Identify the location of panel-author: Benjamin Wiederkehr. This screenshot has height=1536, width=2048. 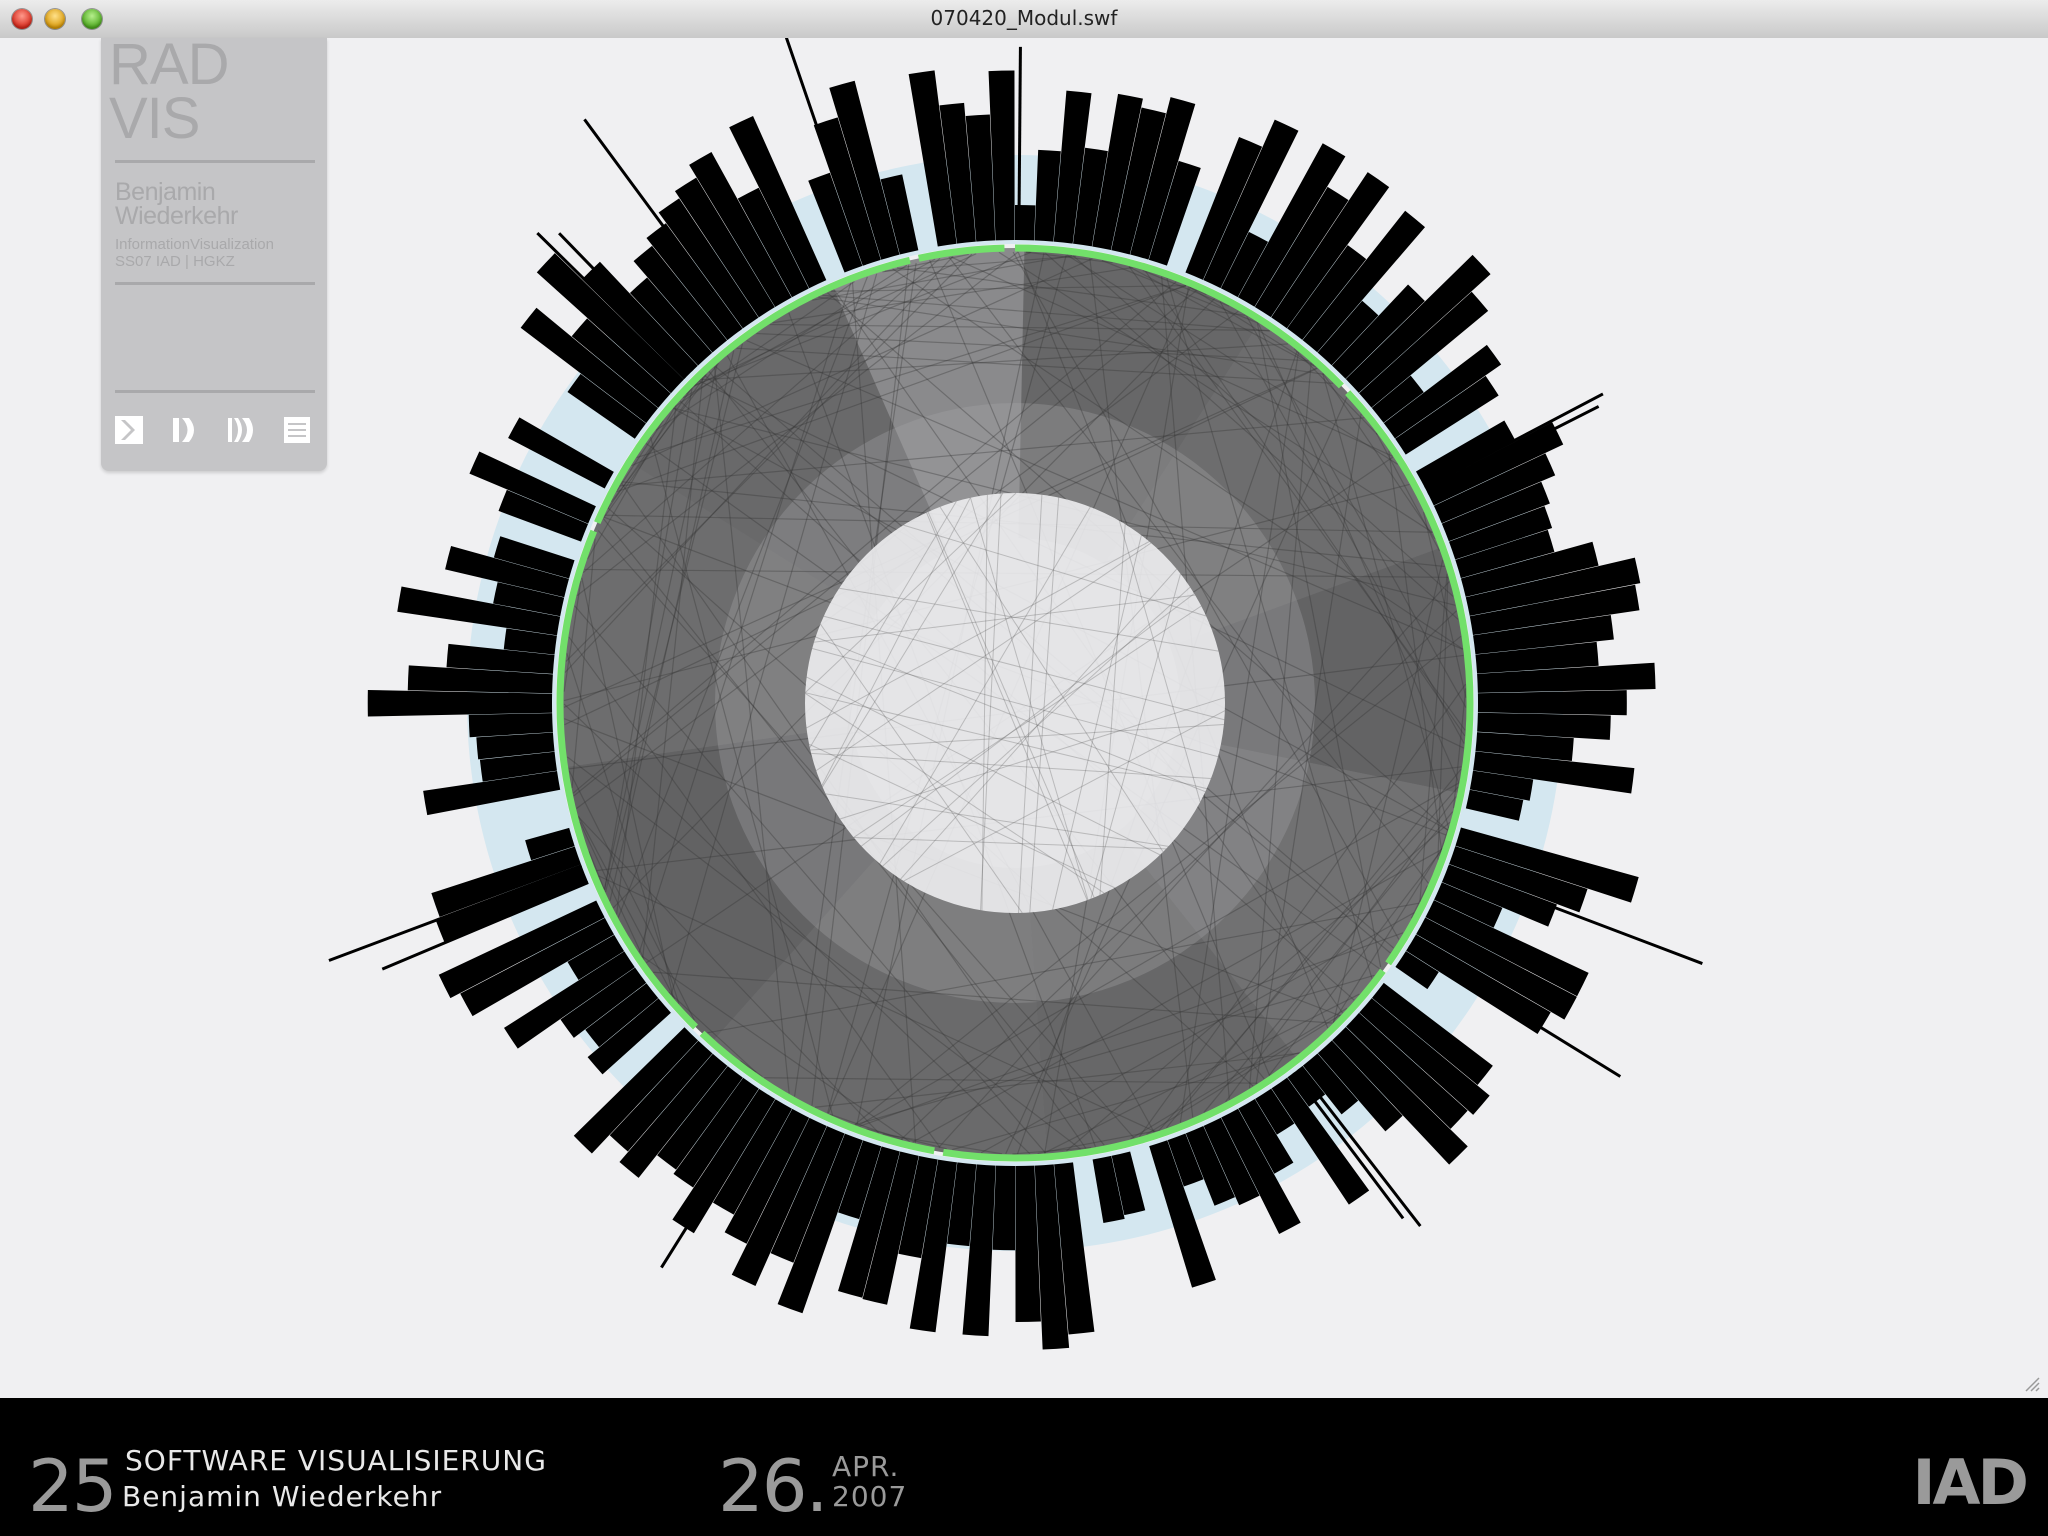
(176, 204).